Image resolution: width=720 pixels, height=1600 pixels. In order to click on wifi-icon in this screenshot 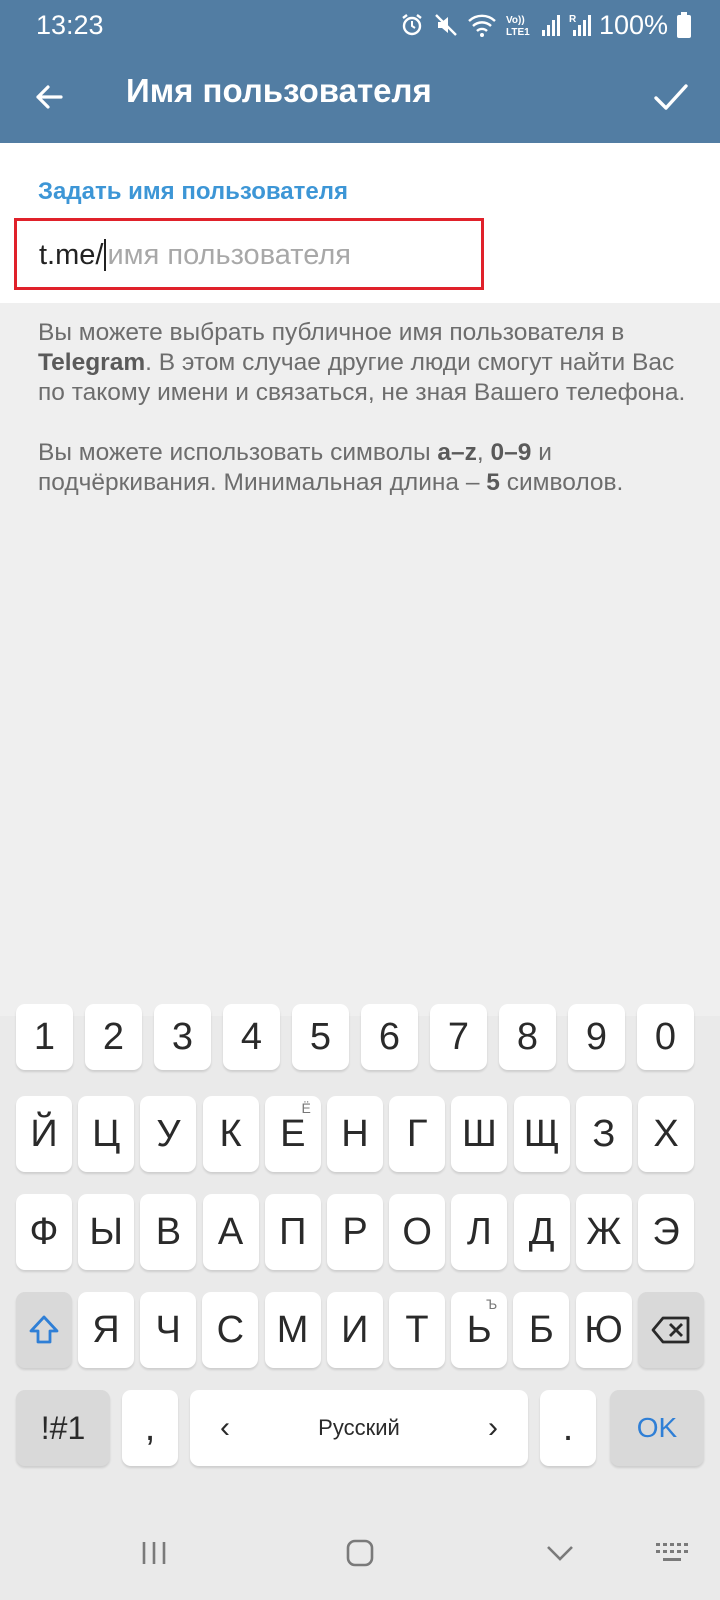, I will do `click(482, 25)`.